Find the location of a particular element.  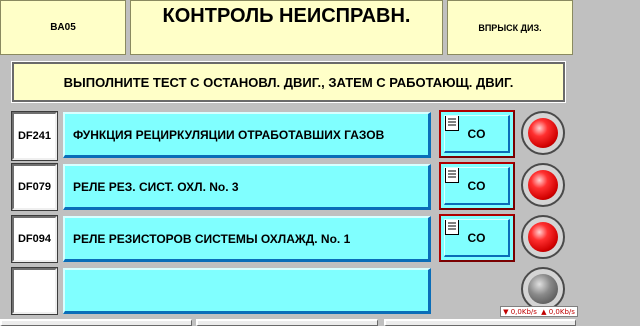

fault-row: ФУНКЦИЯ РЕЦИРКУЛЯЦИИ ОТРАБОТАВШИХ ГАЗОВ is located at coordinates (247, 135).